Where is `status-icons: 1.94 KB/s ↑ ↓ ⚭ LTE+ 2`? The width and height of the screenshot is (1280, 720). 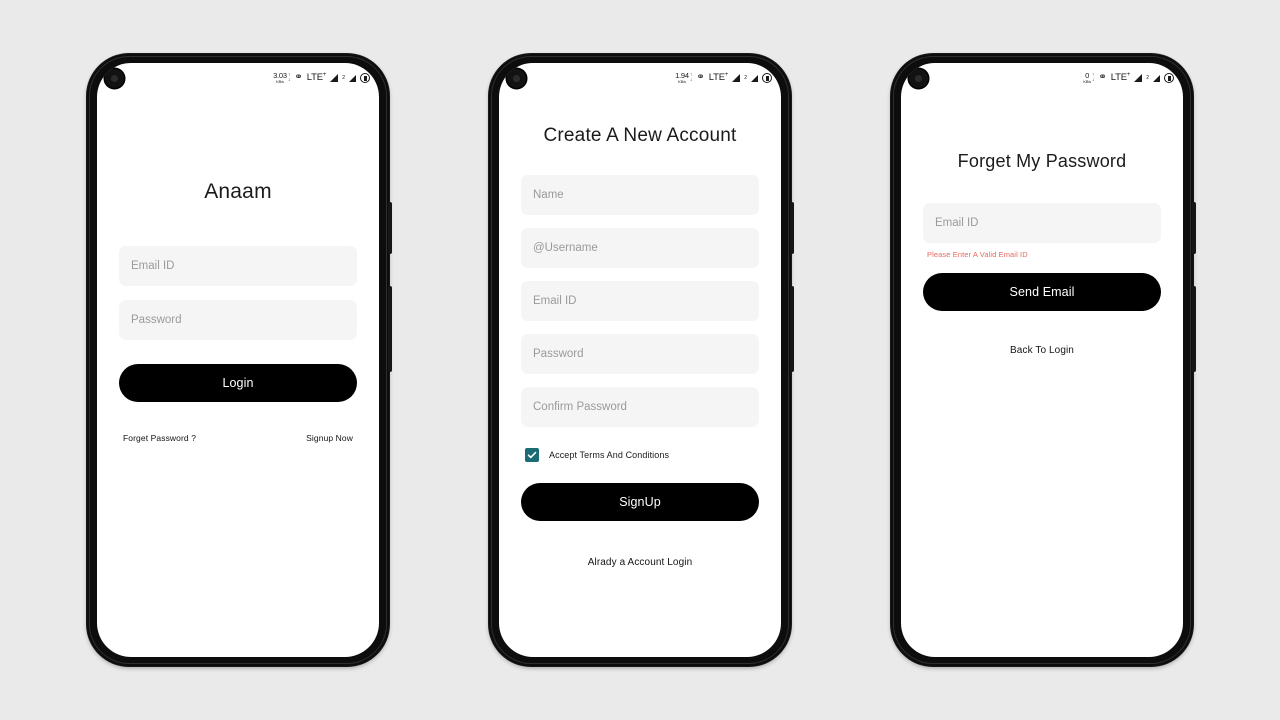 status-icons: 1.94 KB/s ↑ ↓ ⚭ LTE+ 2 is located at coordinates (723, 78).